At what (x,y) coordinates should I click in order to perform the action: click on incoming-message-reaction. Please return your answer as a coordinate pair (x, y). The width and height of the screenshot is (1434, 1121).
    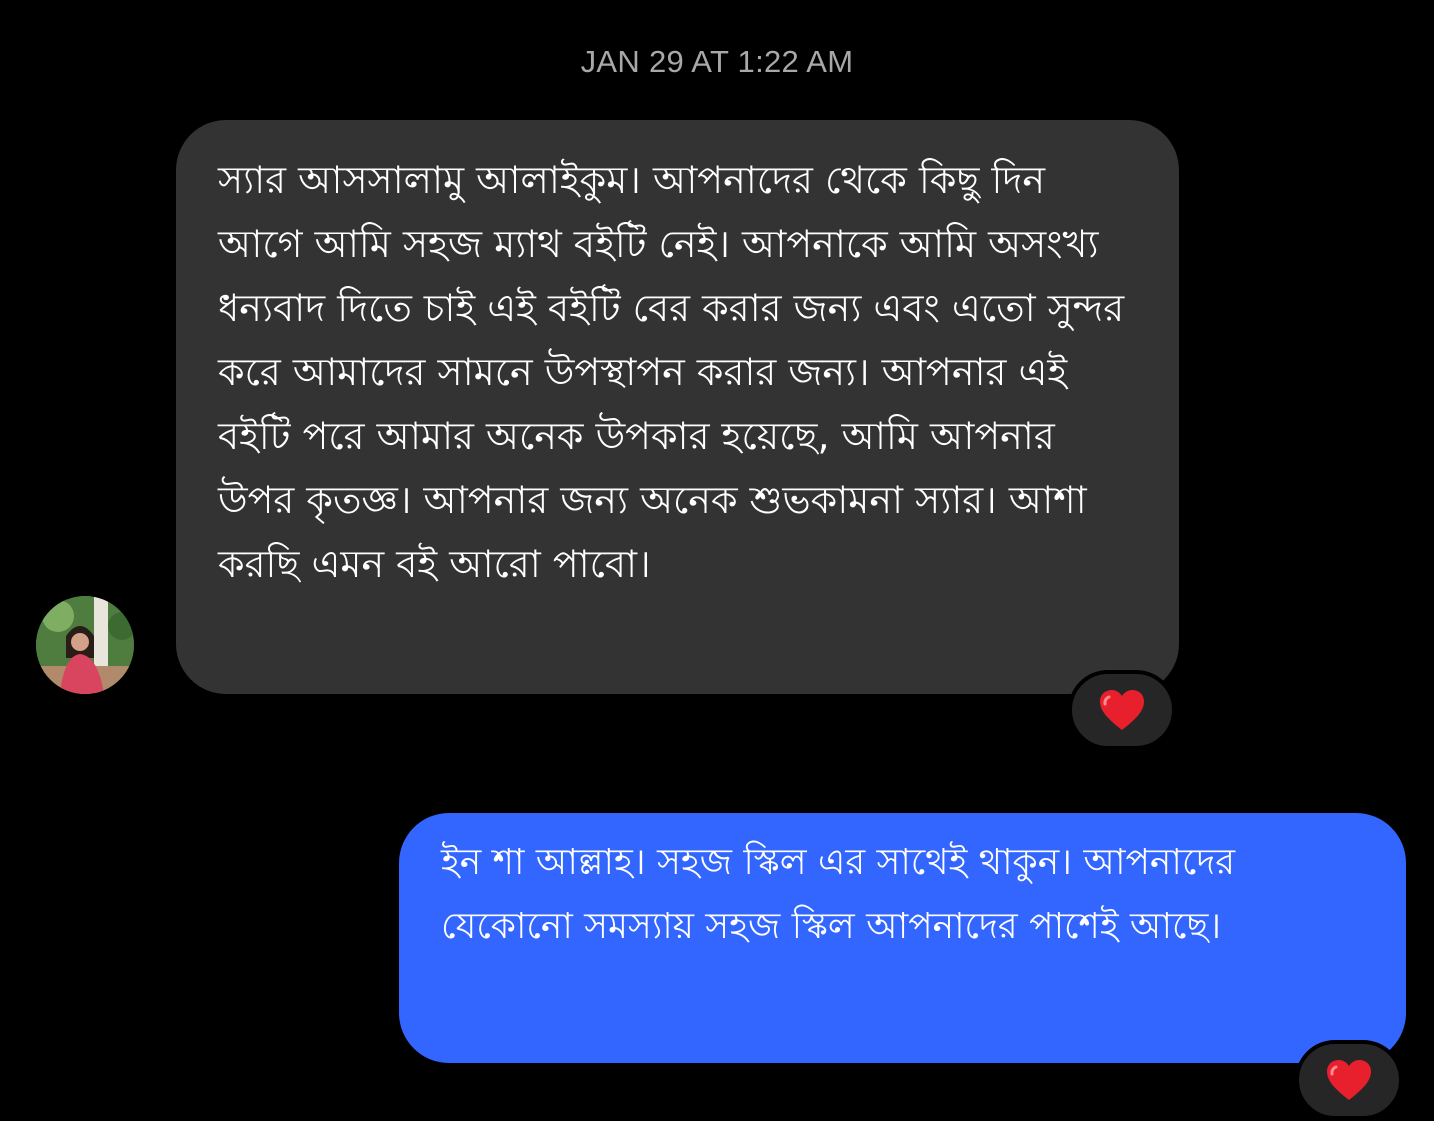
    Looking at the image, I should click on (1122, 710).